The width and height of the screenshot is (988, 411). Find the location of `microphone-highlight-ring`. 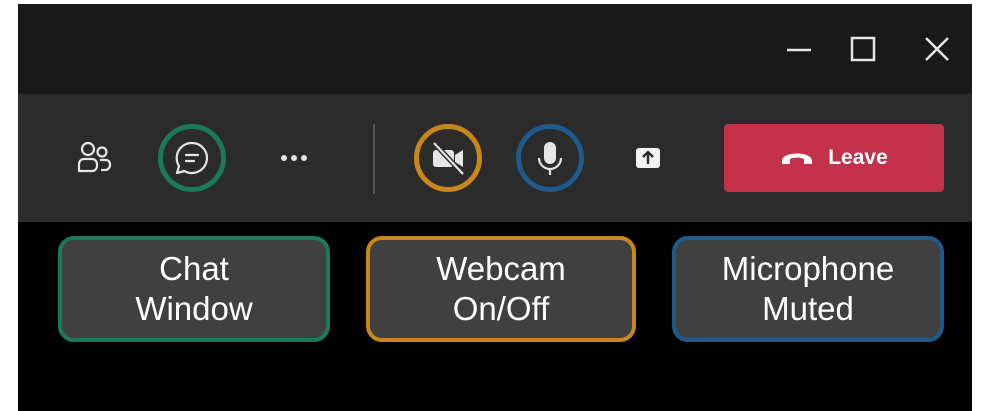

microphone-highlight-ring is located at coordinates (550, 158).